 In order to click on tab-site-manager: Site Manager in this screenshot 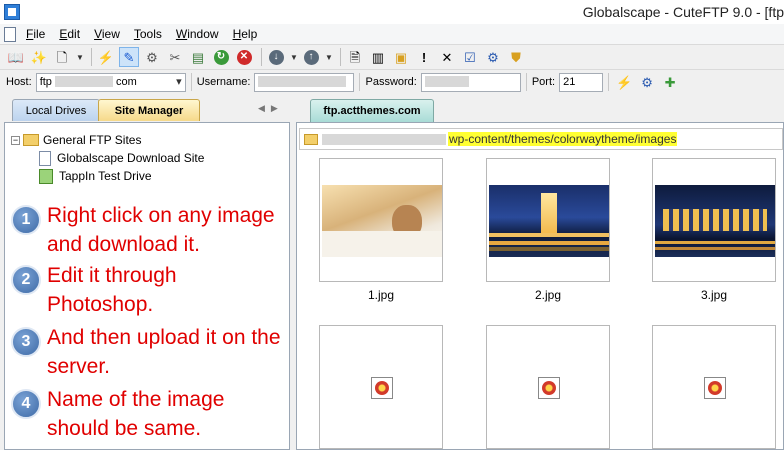, I will do `click(149, 110)`.